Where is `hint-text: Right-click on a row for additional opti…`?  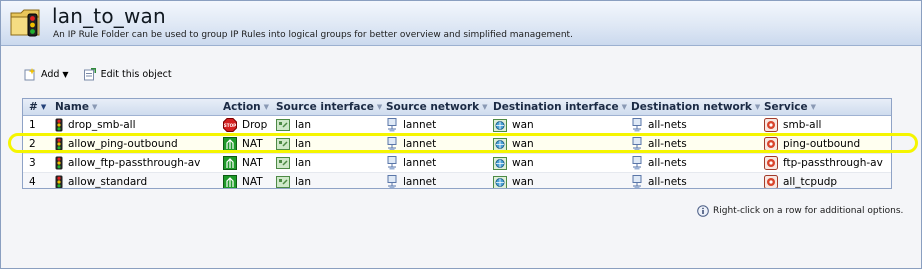
hint-text: Right-click on a row for additional opti… is located at coordinates (808, 211).